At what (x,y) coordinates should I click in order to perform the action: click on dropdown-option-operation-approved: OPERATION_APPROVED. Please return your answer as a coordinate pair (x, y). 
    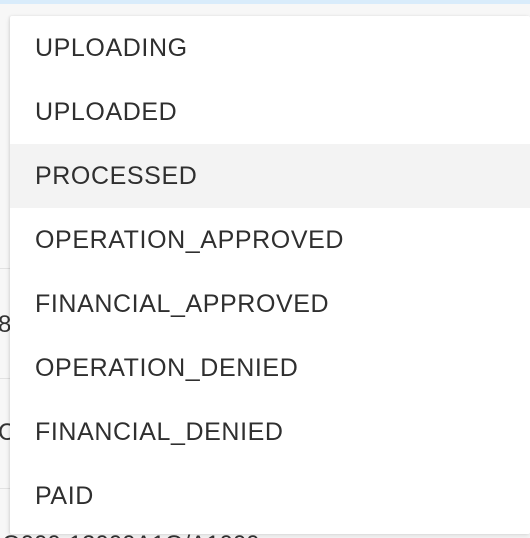
    Looking at the image, I should click on (270, 240).